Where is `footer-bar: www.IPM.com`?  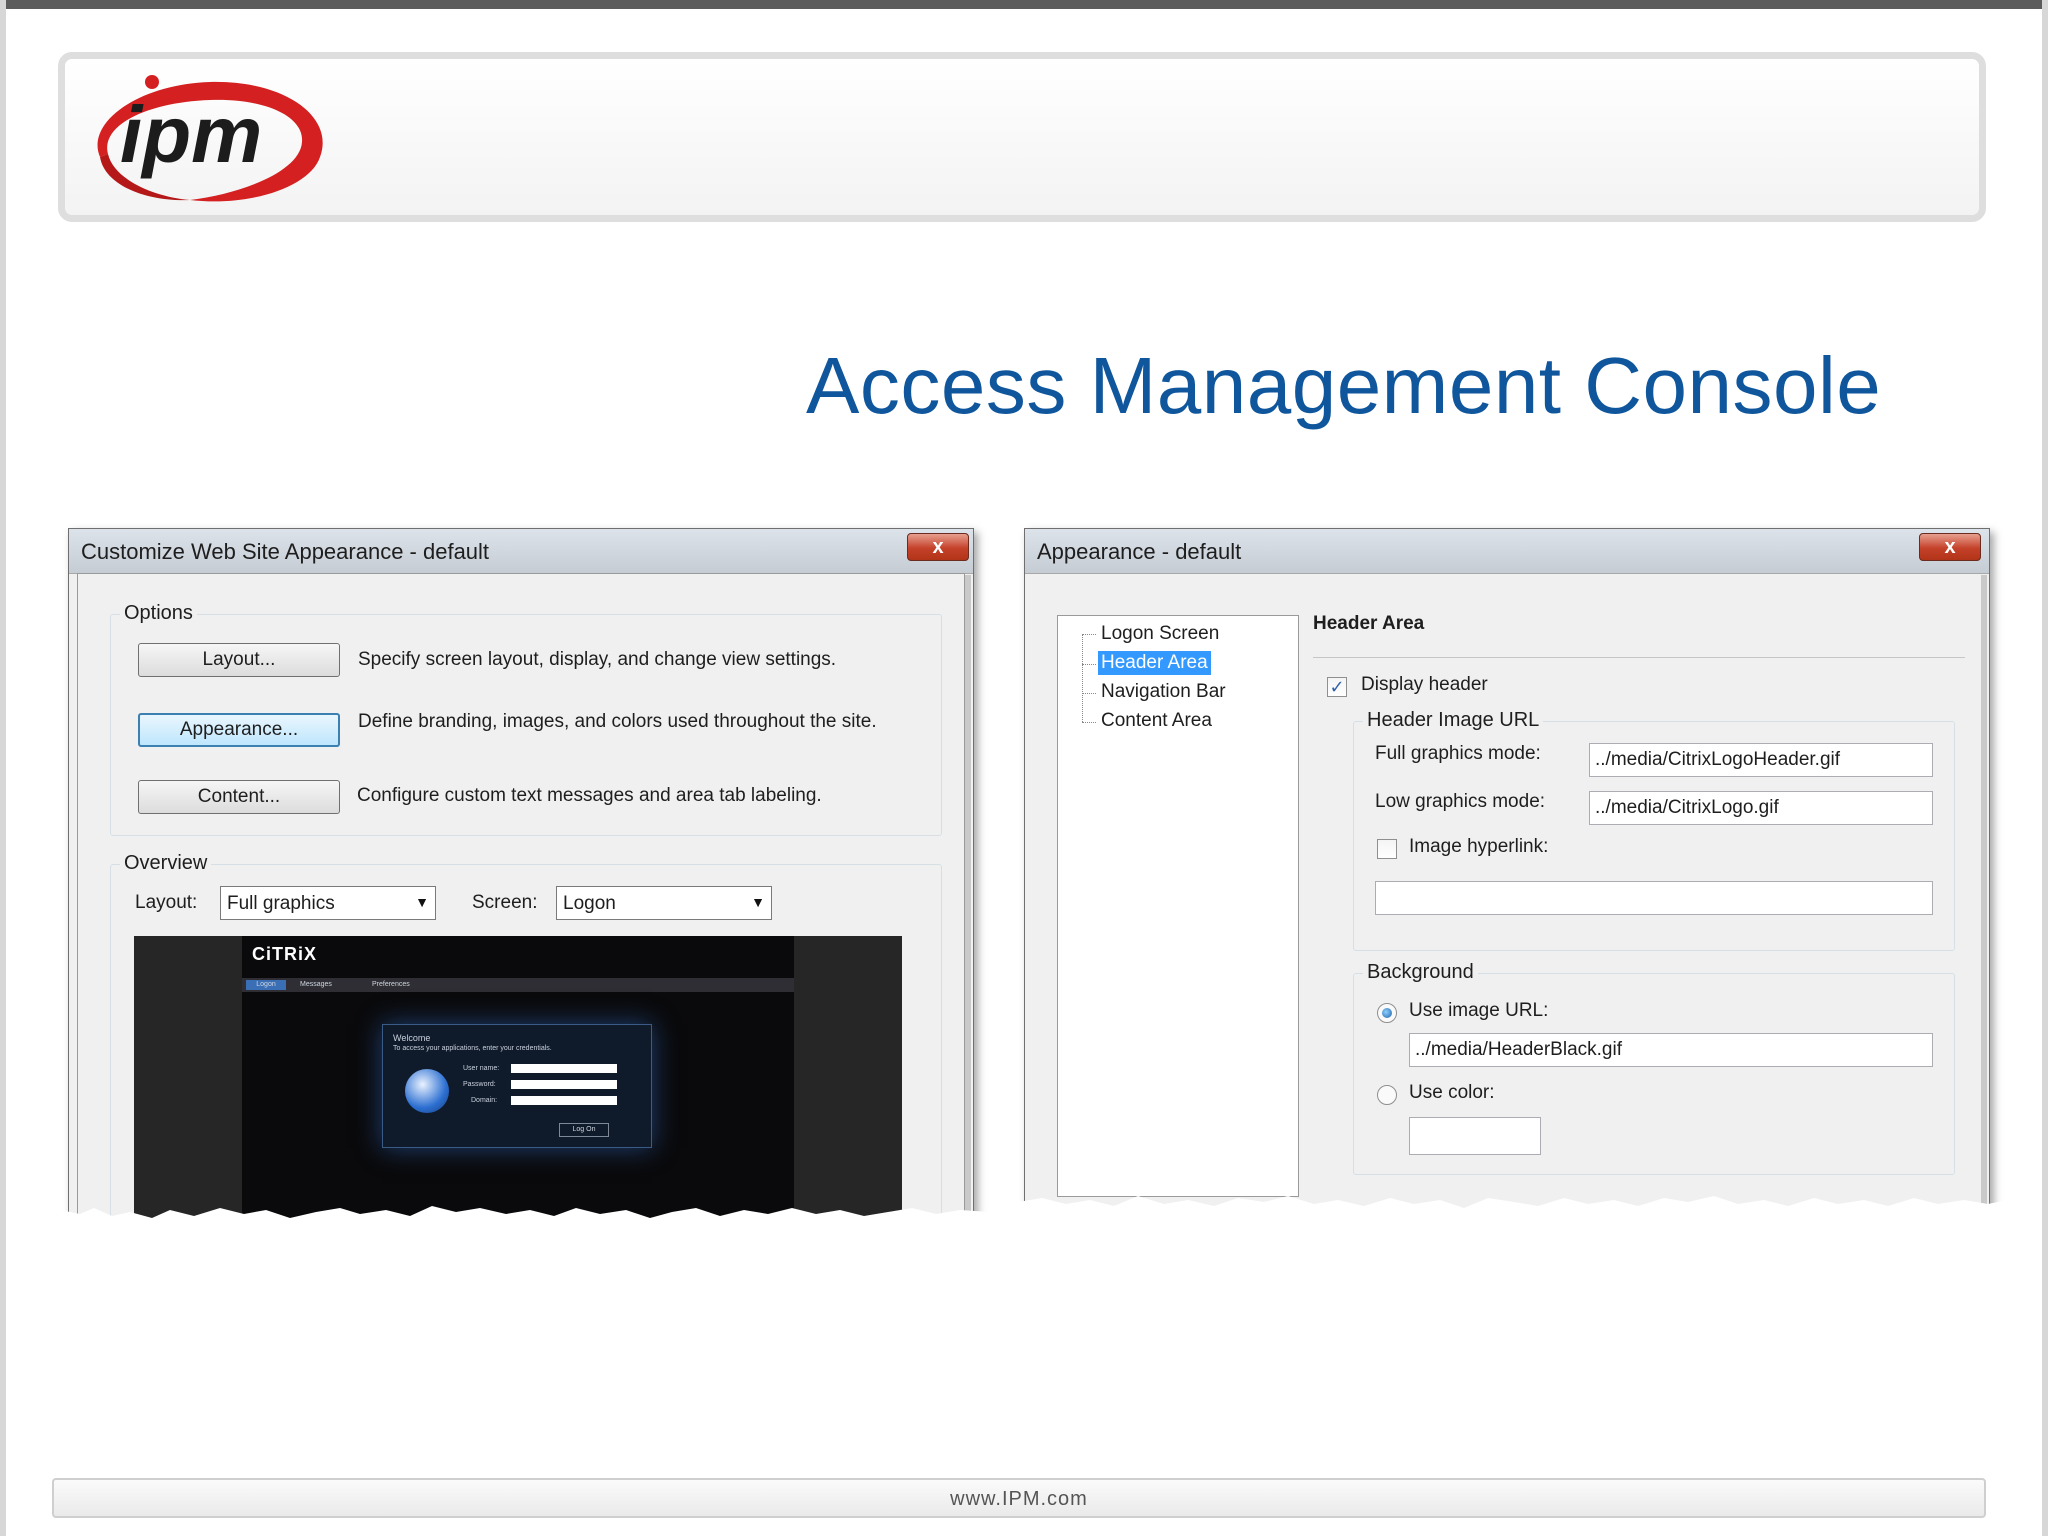 footer-bar: www.IPM.com is located at coordinates (1019, 1498).